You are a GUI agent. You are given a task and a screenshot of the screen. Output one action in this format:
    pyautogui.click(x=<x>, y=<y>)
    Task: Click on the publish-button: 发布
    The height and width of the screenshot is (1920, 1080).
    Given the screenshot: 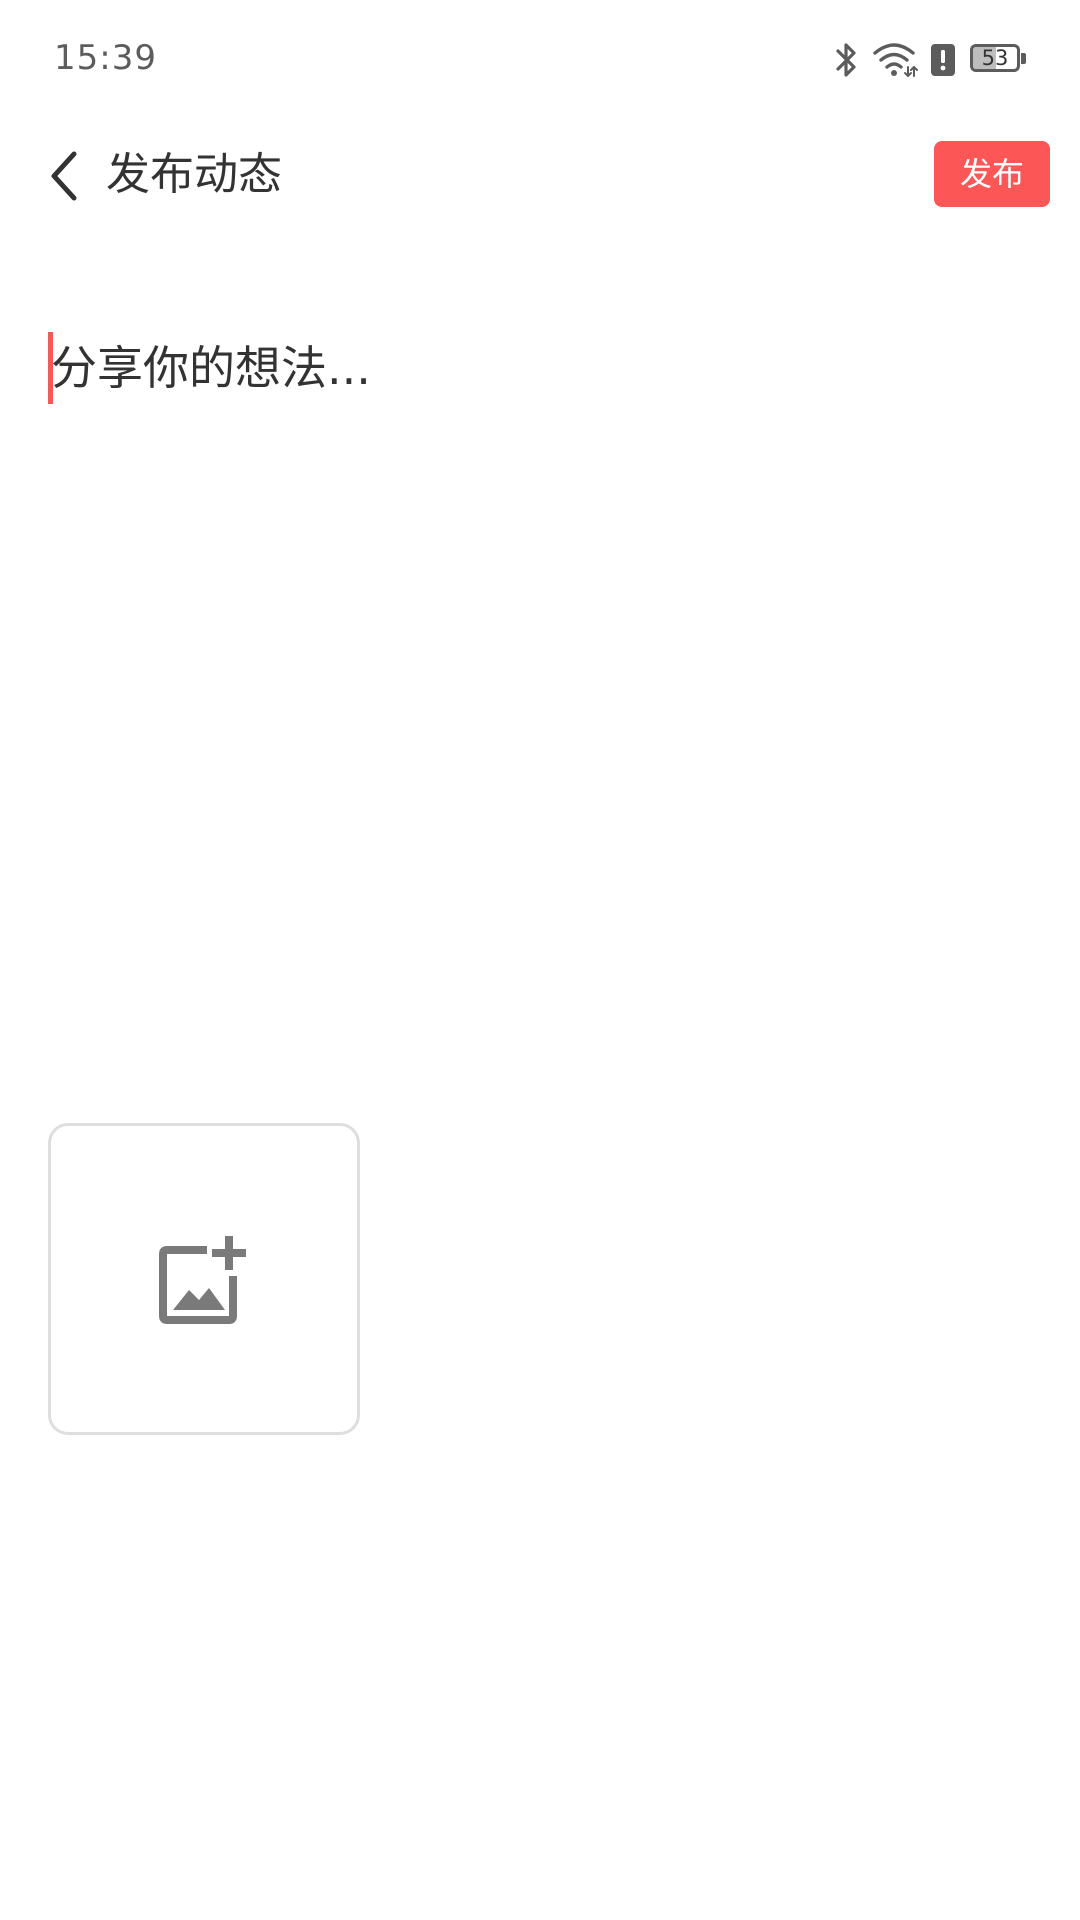 What is the action you would take?
    pyautogui.click(x=992, y=174)
    